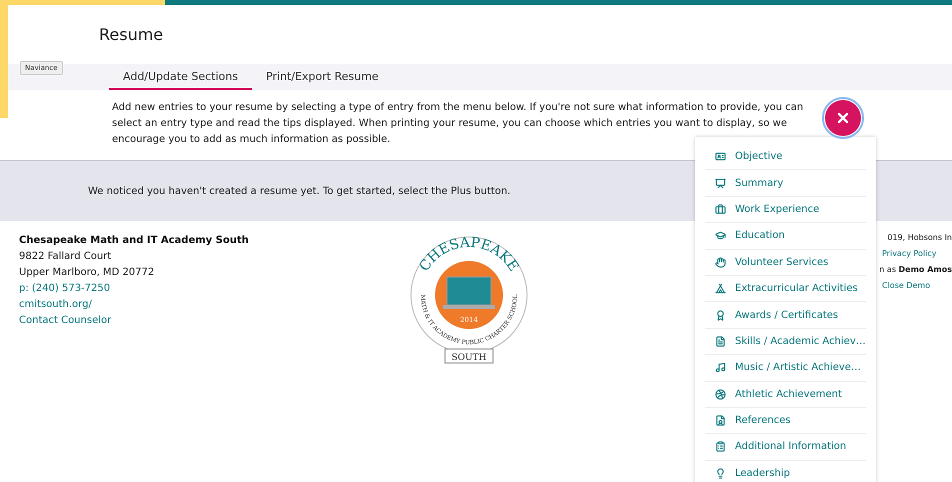 This screenshot has width=952, height=482. I want to click on footer-link: Contact Counselor, so click(65, 321).